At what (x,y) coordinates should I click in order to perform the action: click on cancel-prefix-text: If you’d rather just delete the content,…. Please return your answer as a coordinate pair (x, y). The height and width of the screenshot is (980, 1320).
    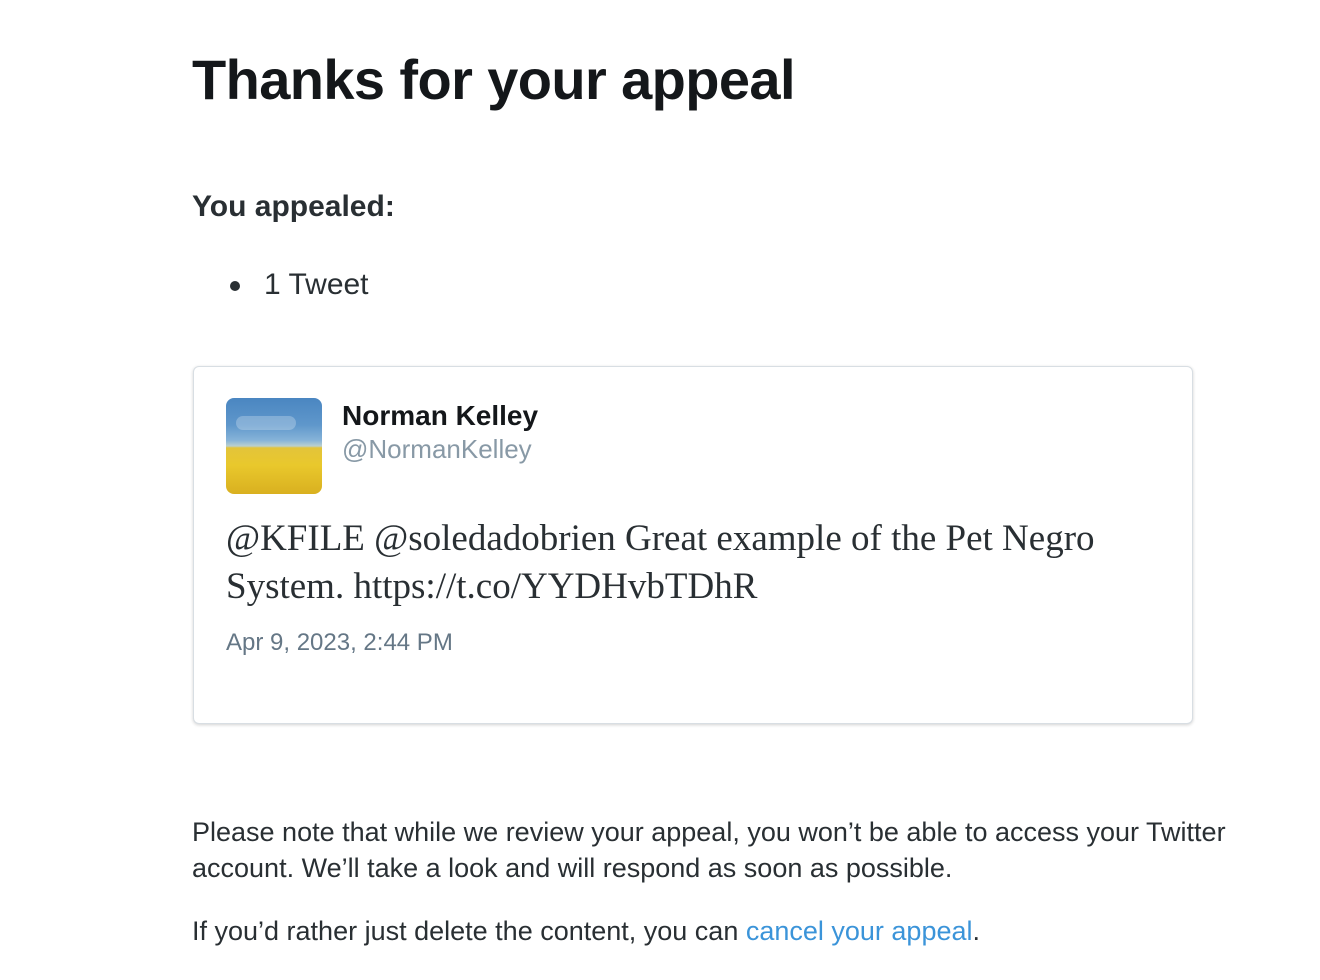
    Looking at the image, I should click on (469, 931).